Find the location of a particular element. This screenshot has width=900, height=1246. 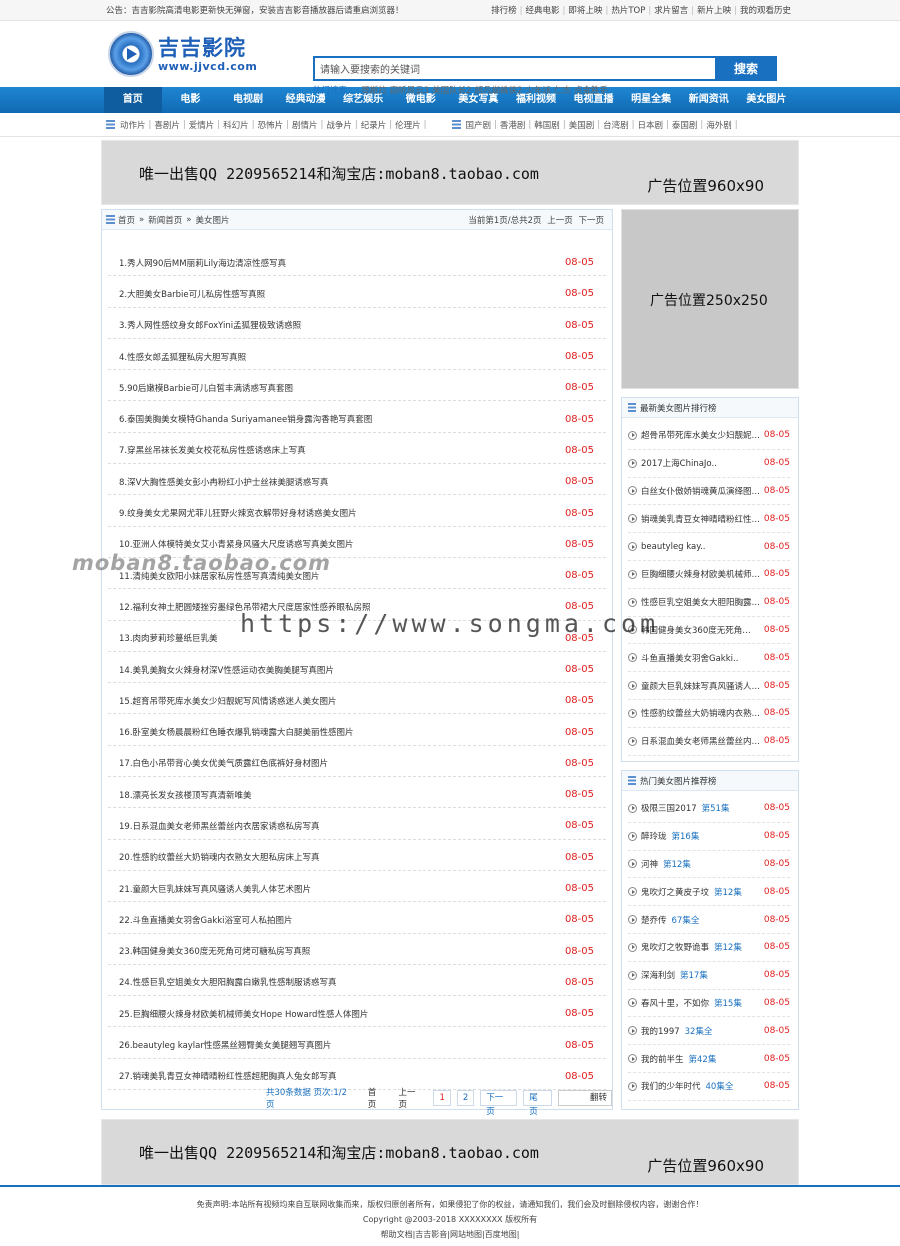

top-link: 经典电影 is located at coordinates (543, 11).